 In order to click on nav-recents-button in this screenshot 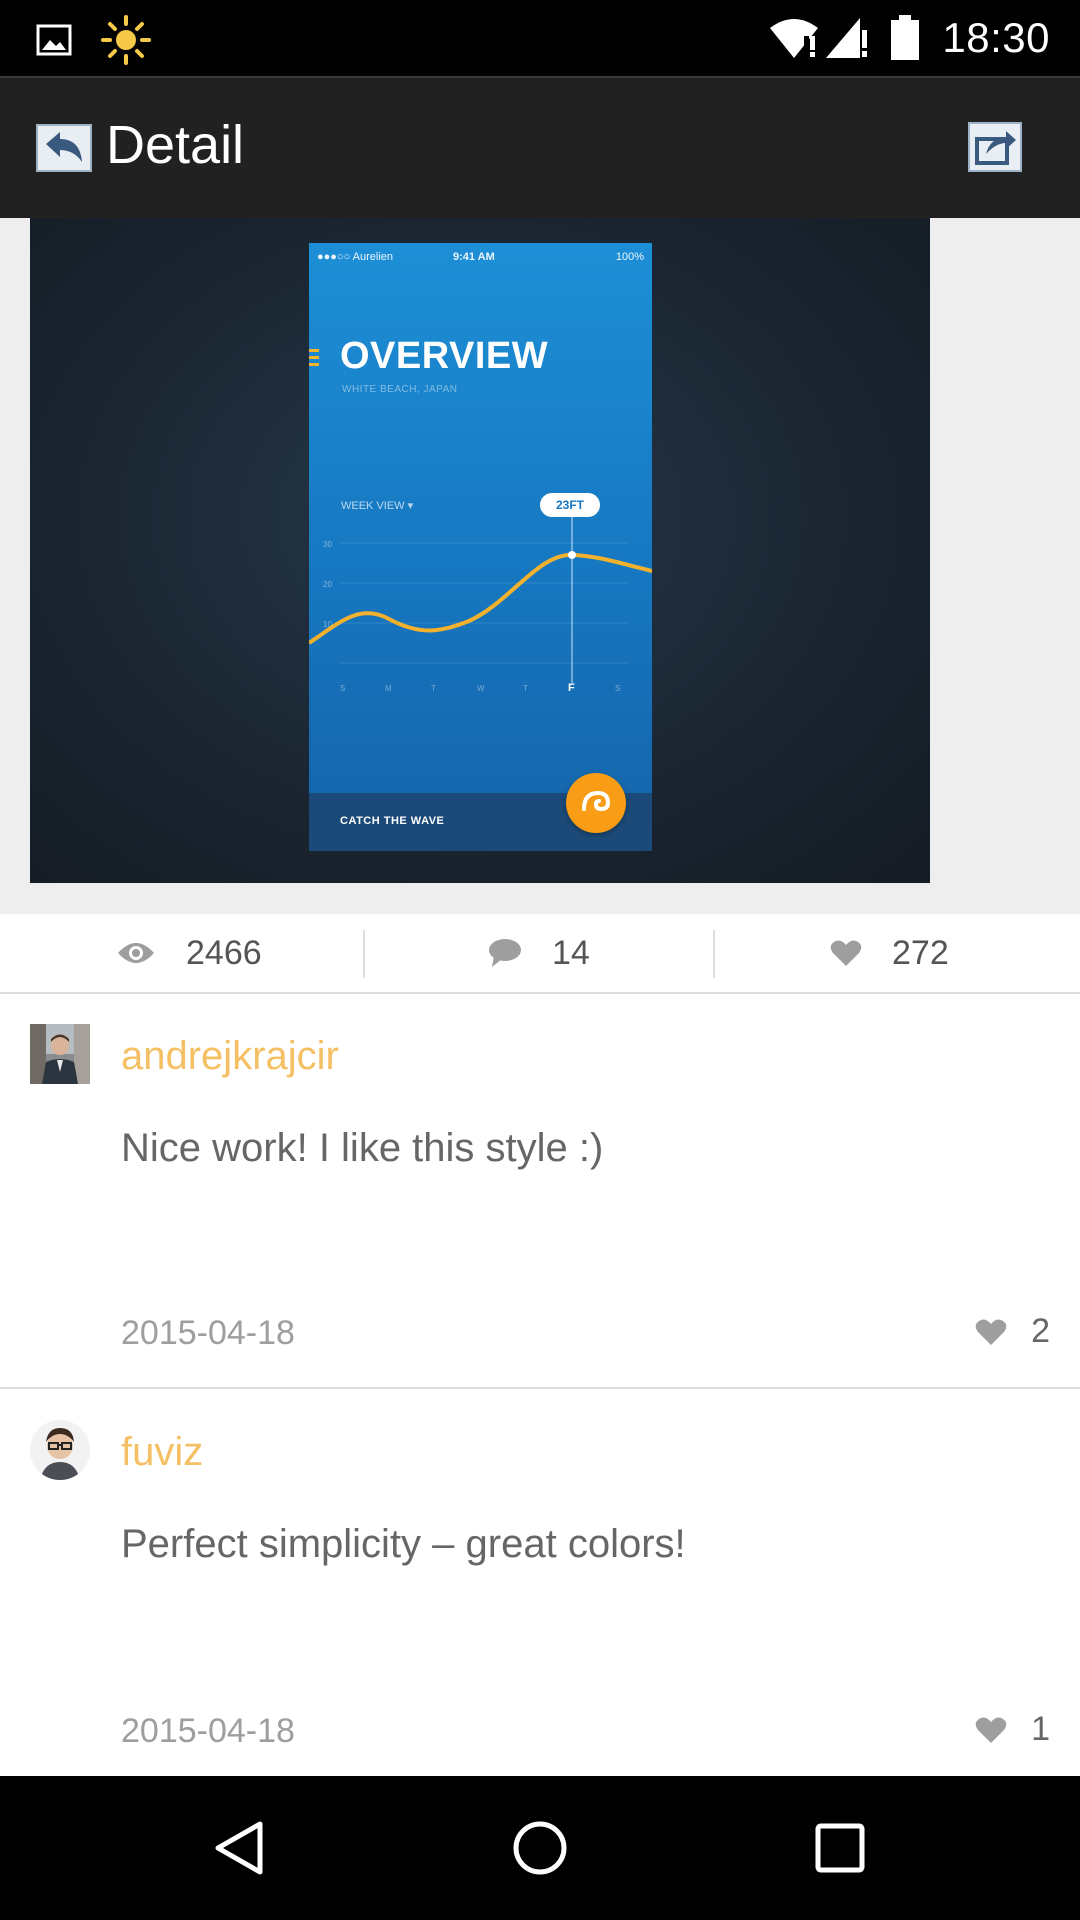, I will do `click(840, 1848)`.